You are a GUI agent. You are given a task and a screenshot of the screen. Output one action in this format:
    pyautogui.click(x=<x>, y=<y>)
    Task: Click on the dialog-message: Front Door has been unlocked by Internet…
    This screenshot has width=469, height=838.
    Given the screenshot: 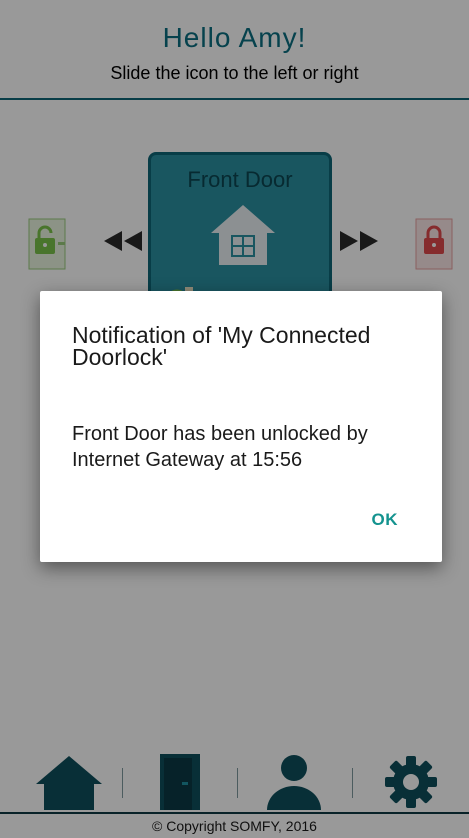 What is the action you would take?
    pyautogui.click(x=220, y=447)
    